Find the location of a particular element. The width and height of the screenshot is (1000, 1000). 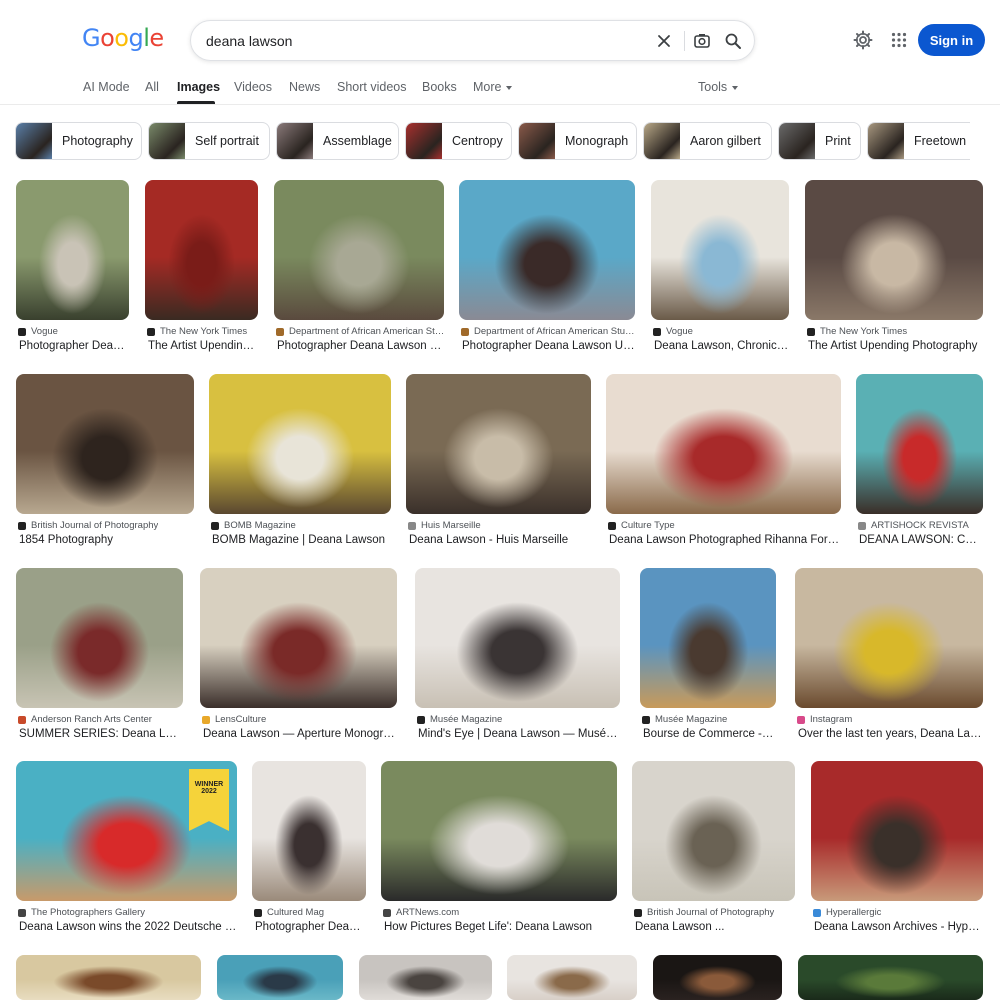

image-result: Cultured Mag Photographer Deana Lawson is located at coordinates (309, 849).